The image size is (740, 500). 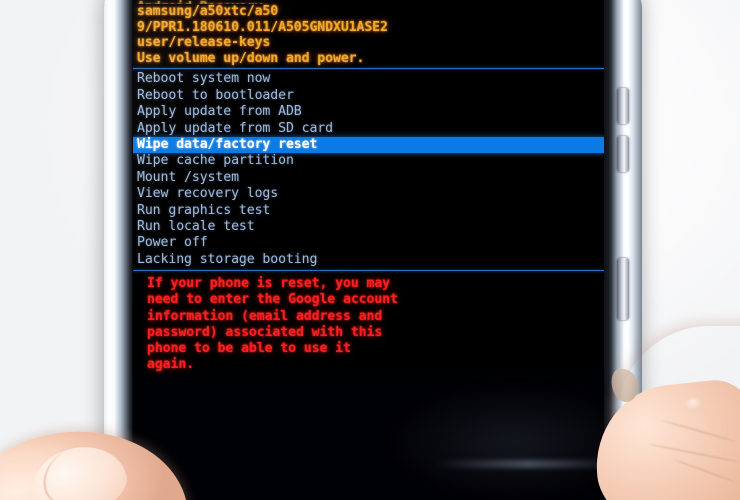 I want to click on warning-line-2: need to enter the Google account, so click(x=272, y=300).